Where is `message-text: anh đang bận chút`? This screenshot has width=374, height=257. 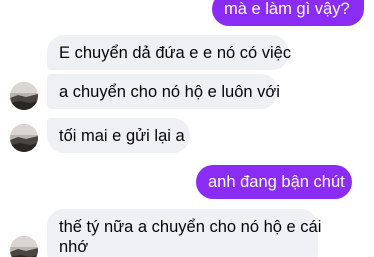
message-text: anh đang bận chút is located at coordinates (276, 182).